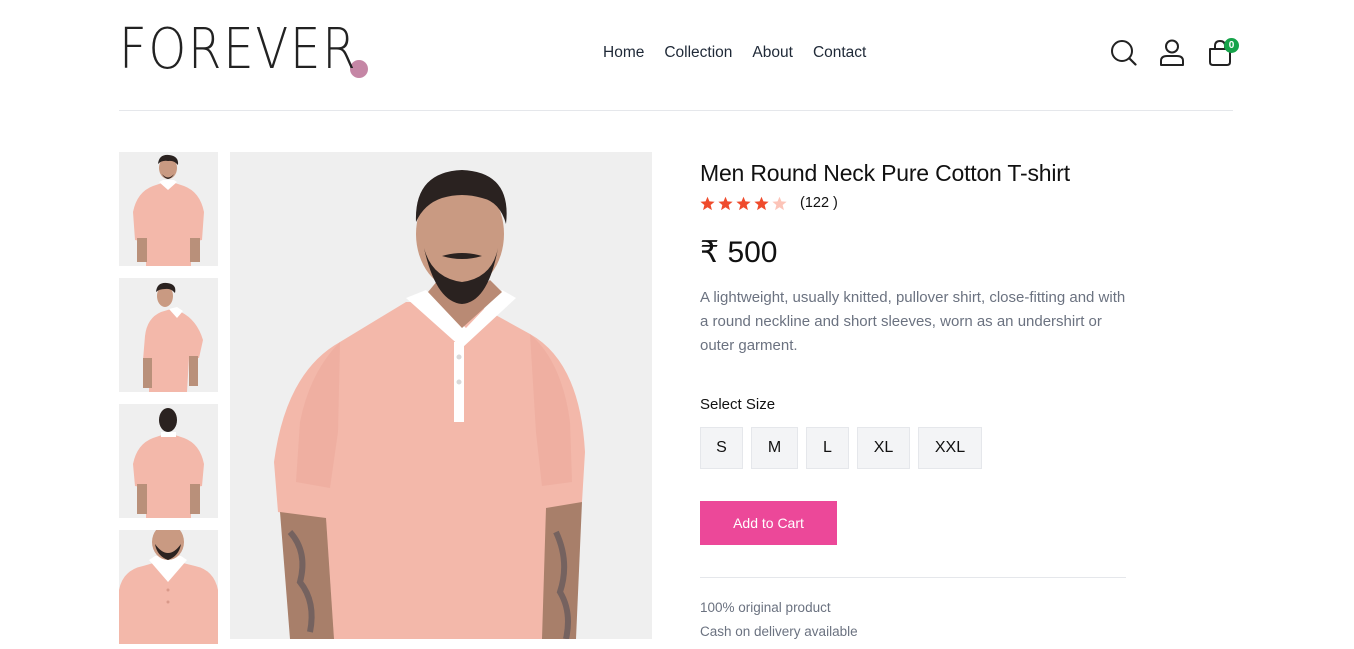 The width and height of the screenshot is (1354, 649). I want to click on thumbnail-front, so click(168, 209).